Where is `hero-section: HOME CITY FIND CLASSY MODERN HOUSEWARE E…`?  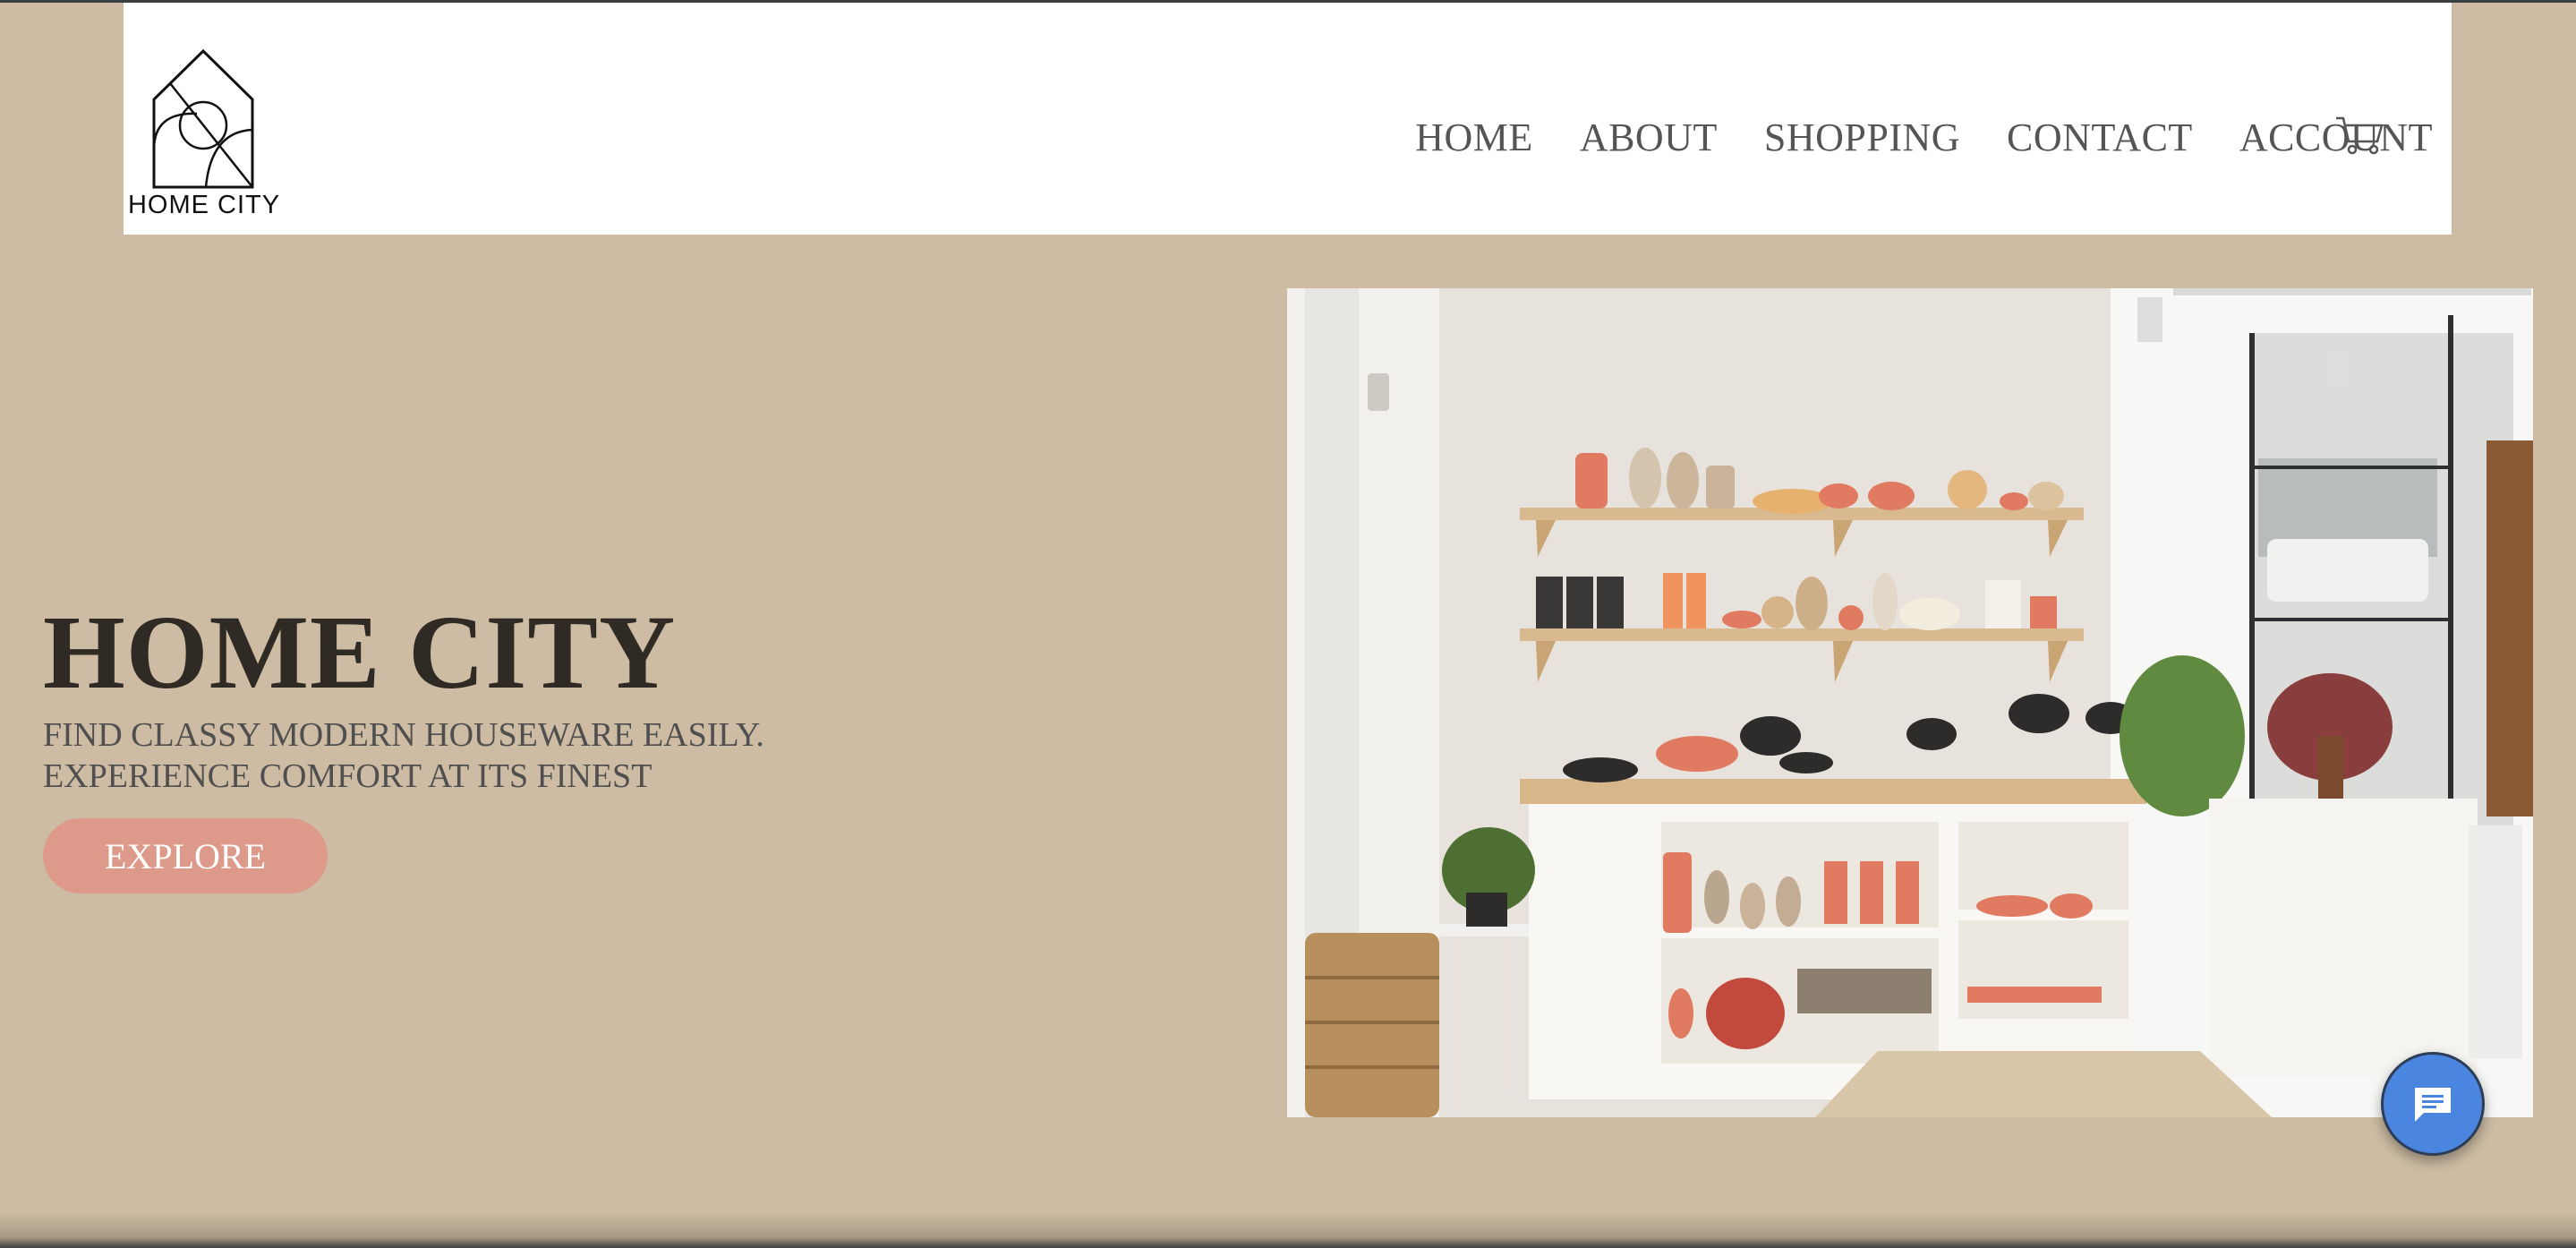 hero-section: HOME CITY FIND CLASSY MODERN HOUSEWARE E… is located at coordinates (403, 695).